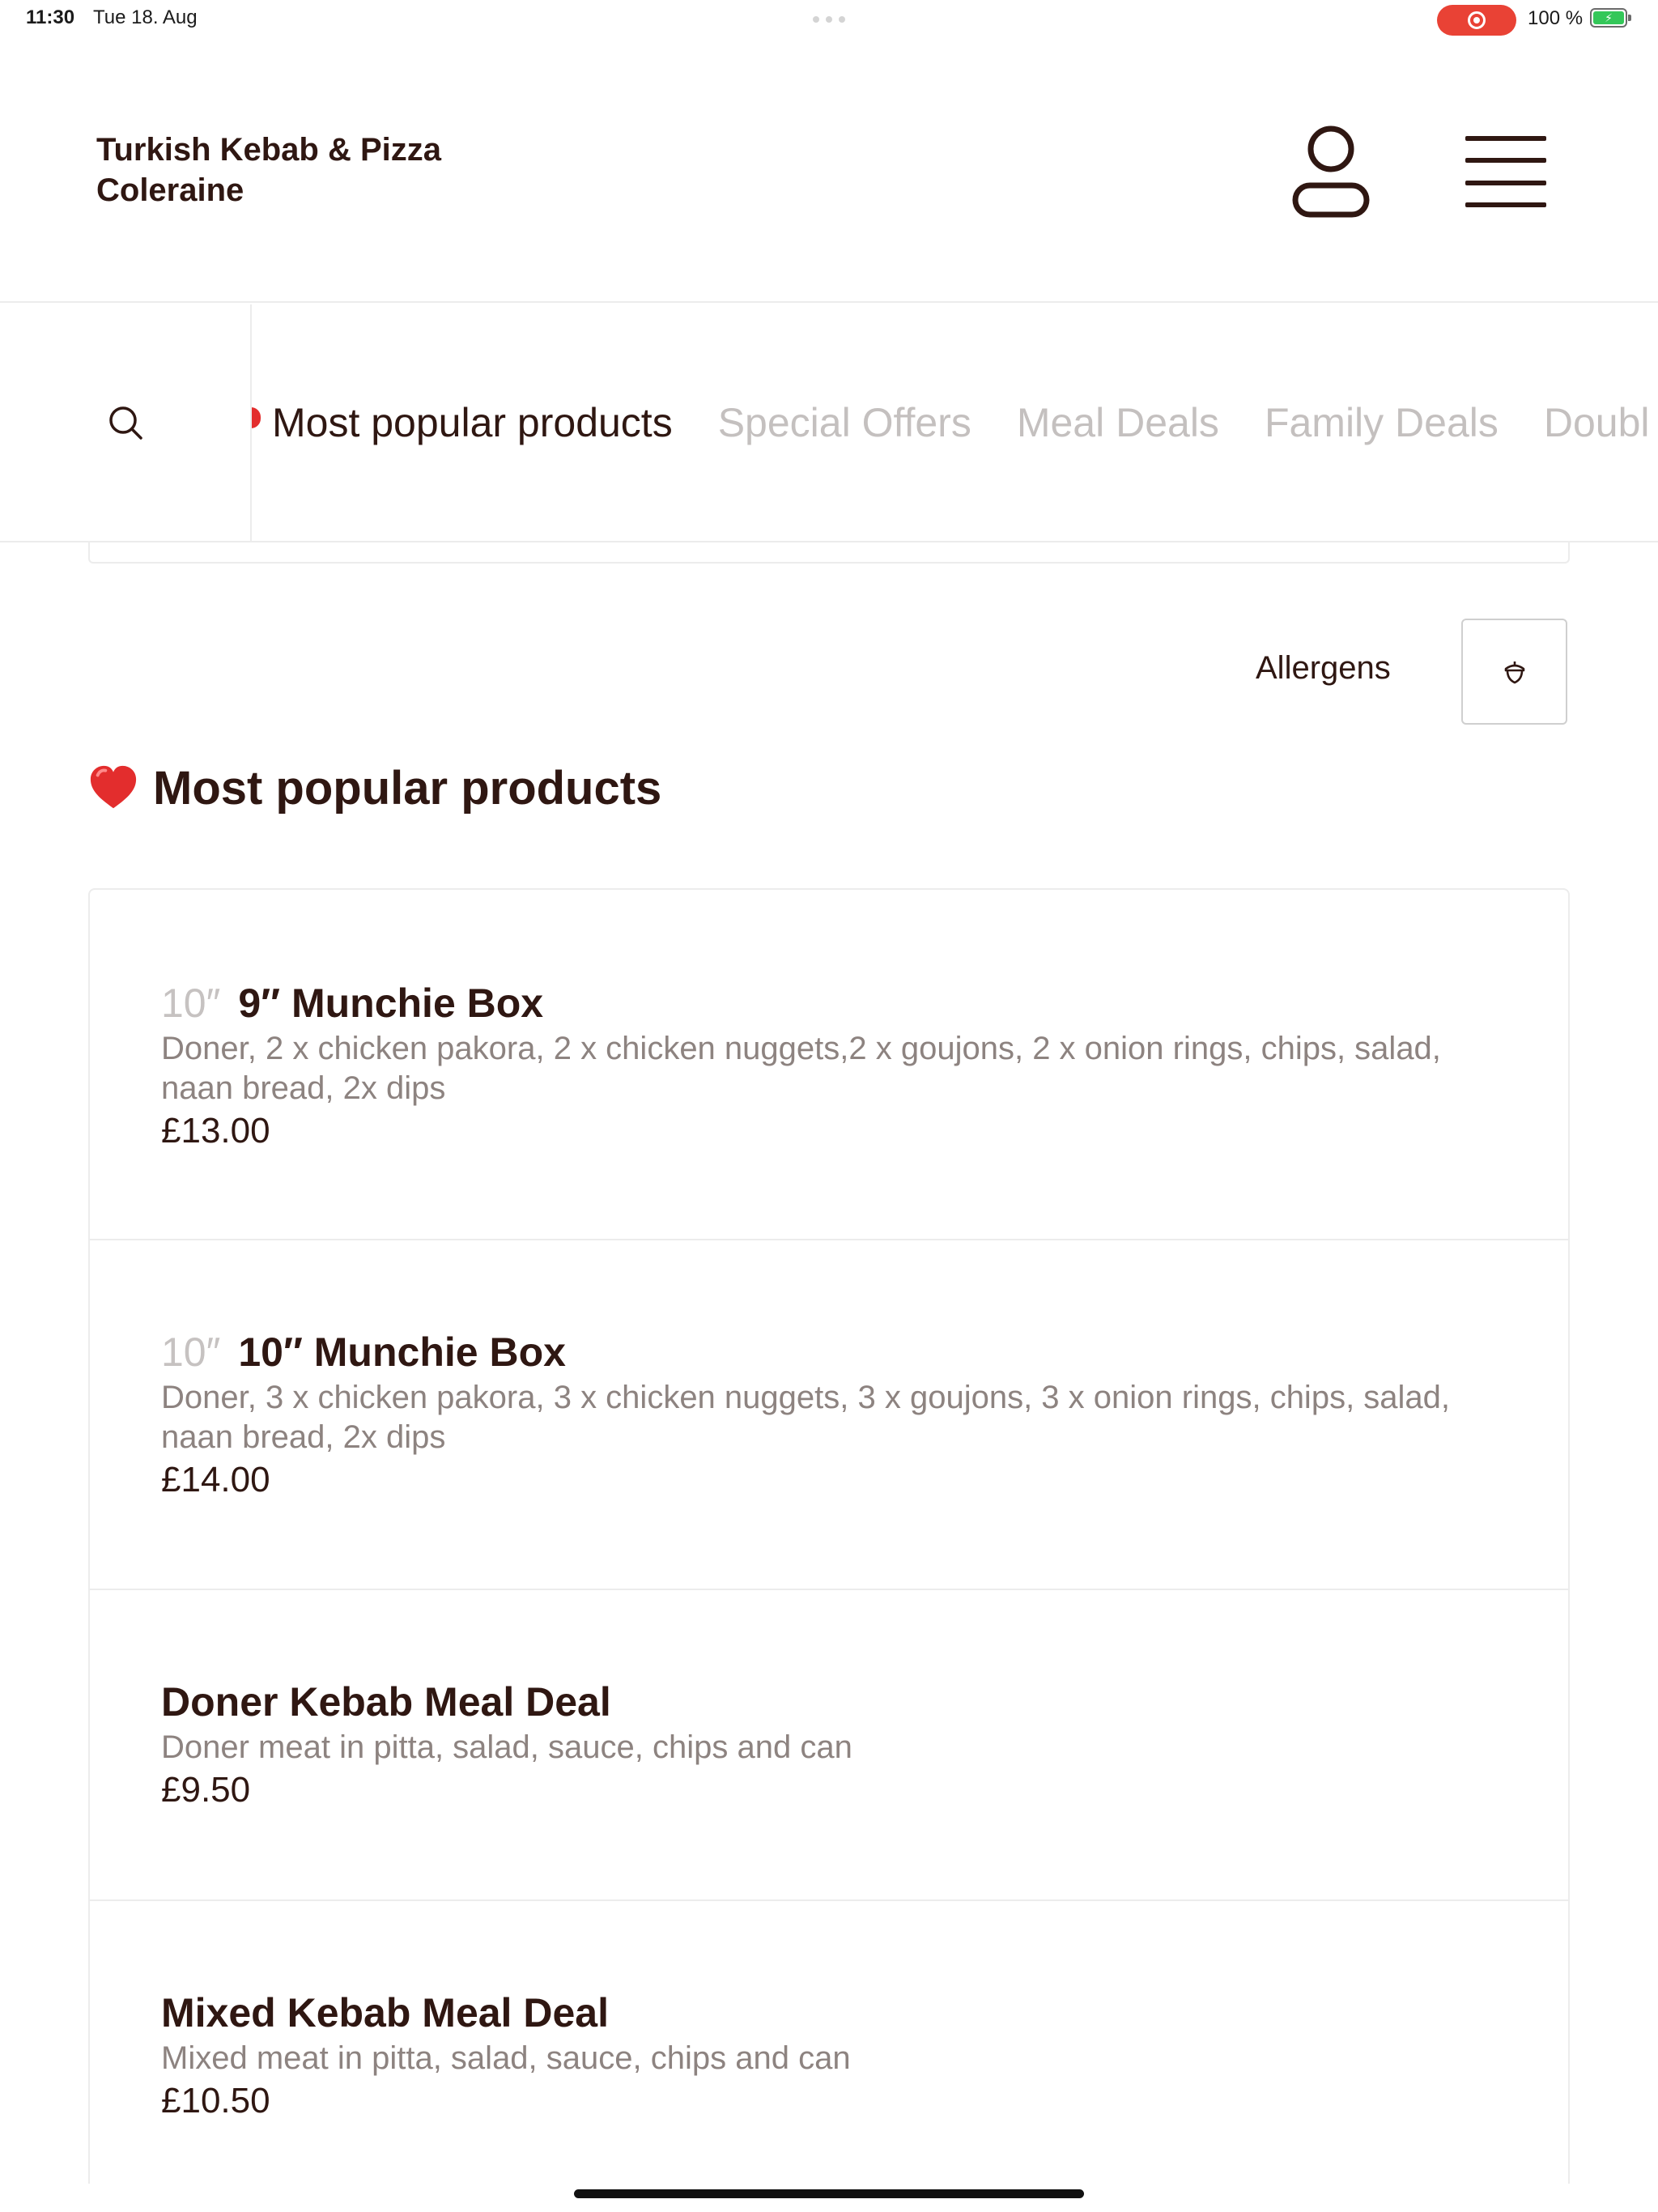 The width and height of the screenshot is (1658, 2212). I want to click on battery-charging-icon: ⚡, so click(1608, 18).